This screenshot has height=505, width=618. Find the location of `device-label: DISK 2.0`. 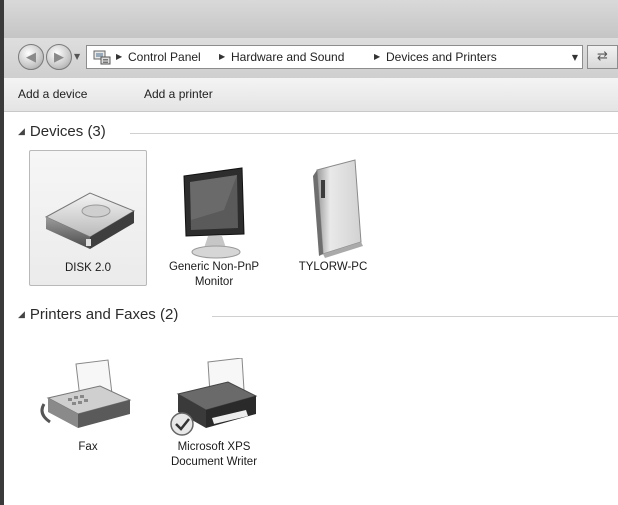

device-label: DISK 2.0 is located at coordinates (88, 268).